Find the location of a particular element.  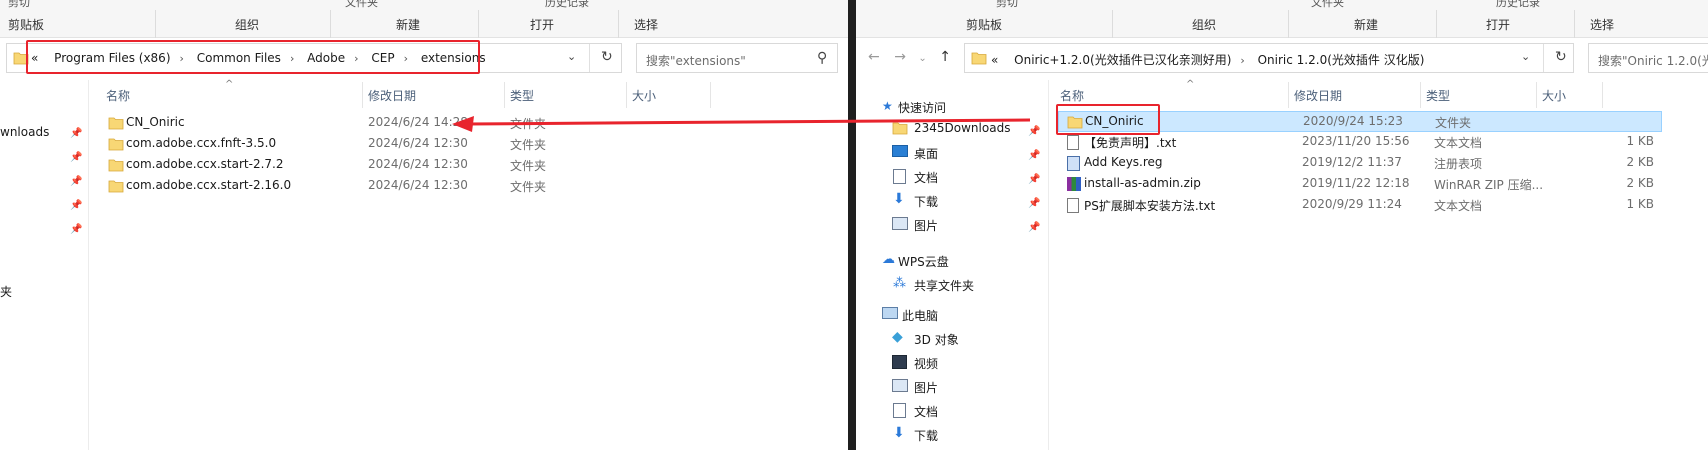

breadcrumb-cep: CEP is located at coordinates (382, 58).